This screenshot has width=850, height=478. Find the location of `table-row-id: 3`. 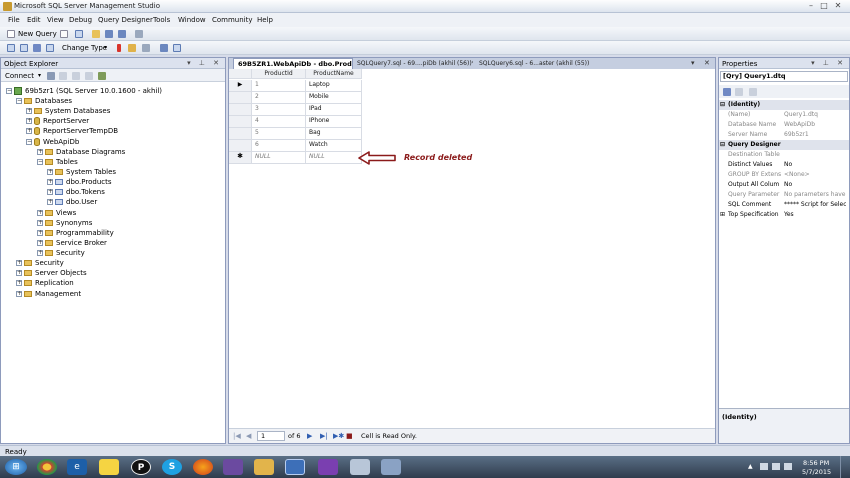

table-row-id: 3 is located at coordinates (279, 110).